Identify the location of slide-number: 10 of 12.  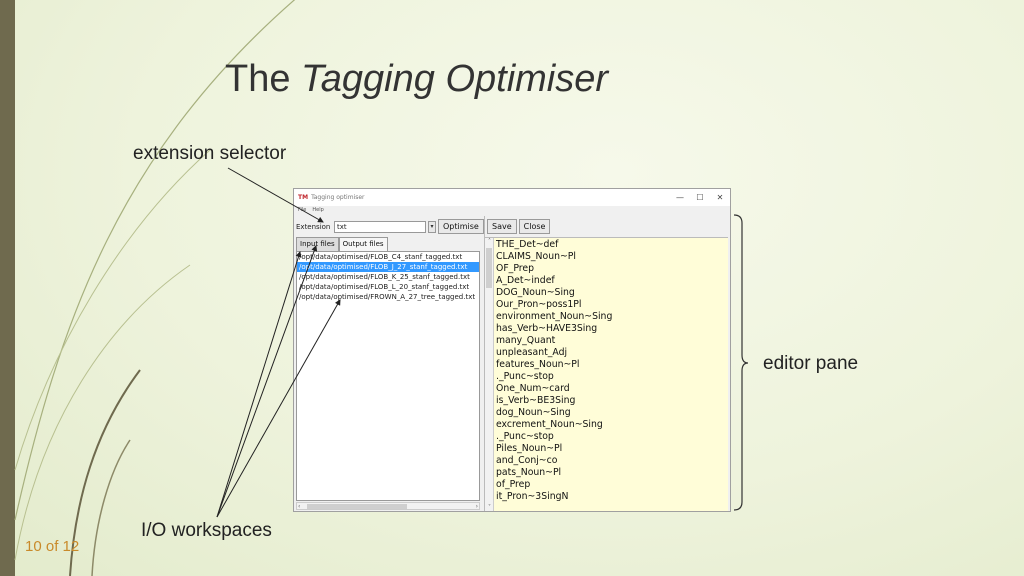
(52, 546).